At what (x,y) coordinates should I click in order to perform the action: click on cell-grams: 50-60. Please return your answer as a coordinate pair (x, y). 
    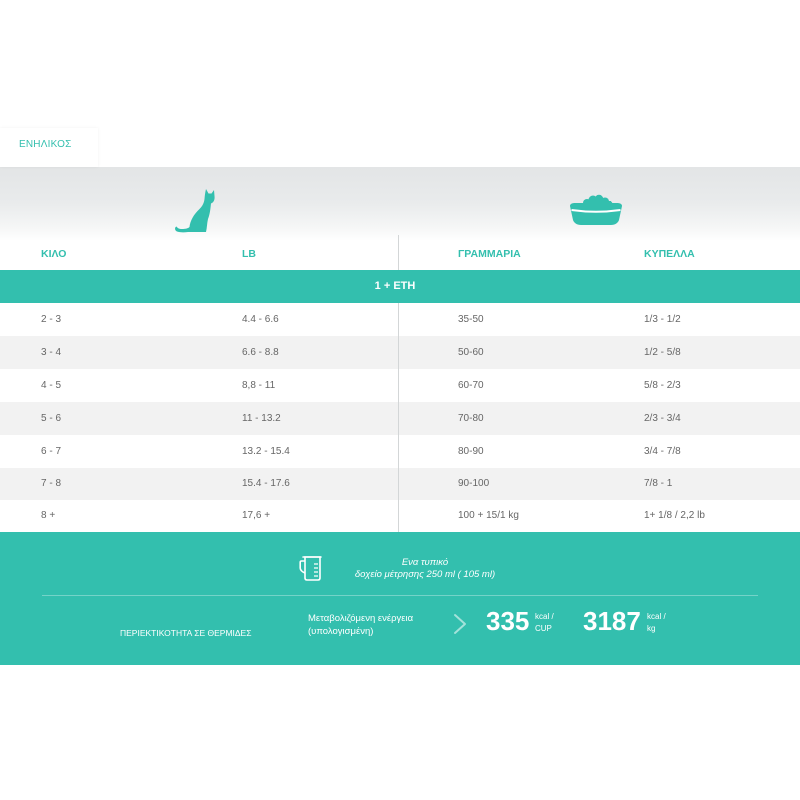
    Looking at the image, I should click on (471, 352).